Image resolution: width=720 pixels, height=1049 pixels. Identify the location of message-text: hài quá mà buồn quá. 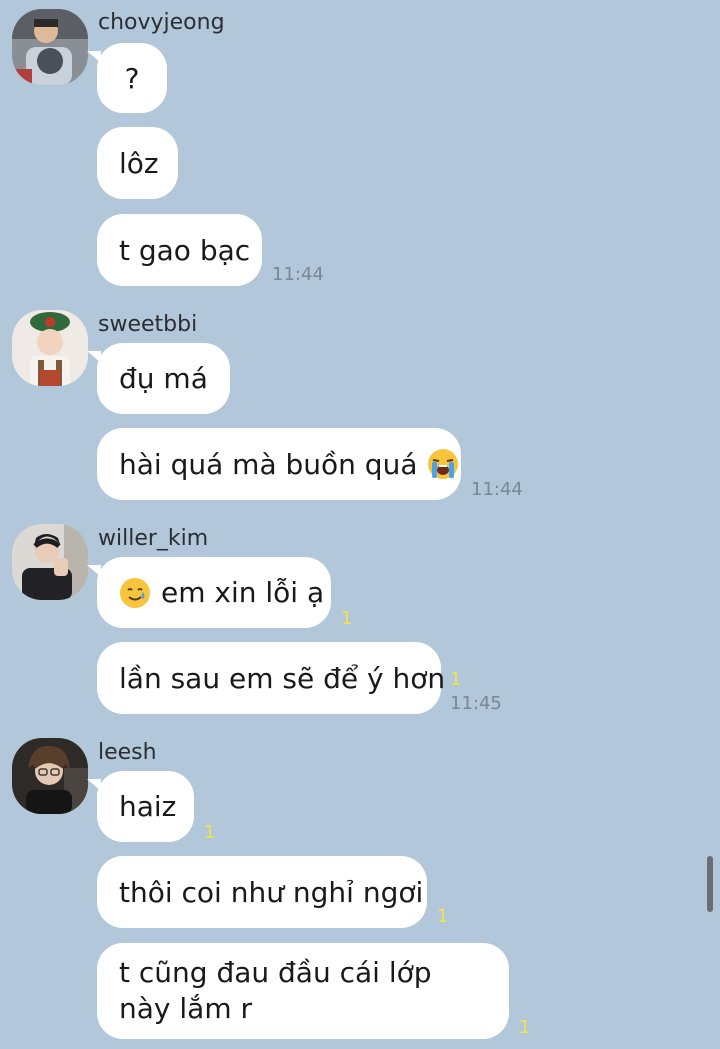
(268, 464).